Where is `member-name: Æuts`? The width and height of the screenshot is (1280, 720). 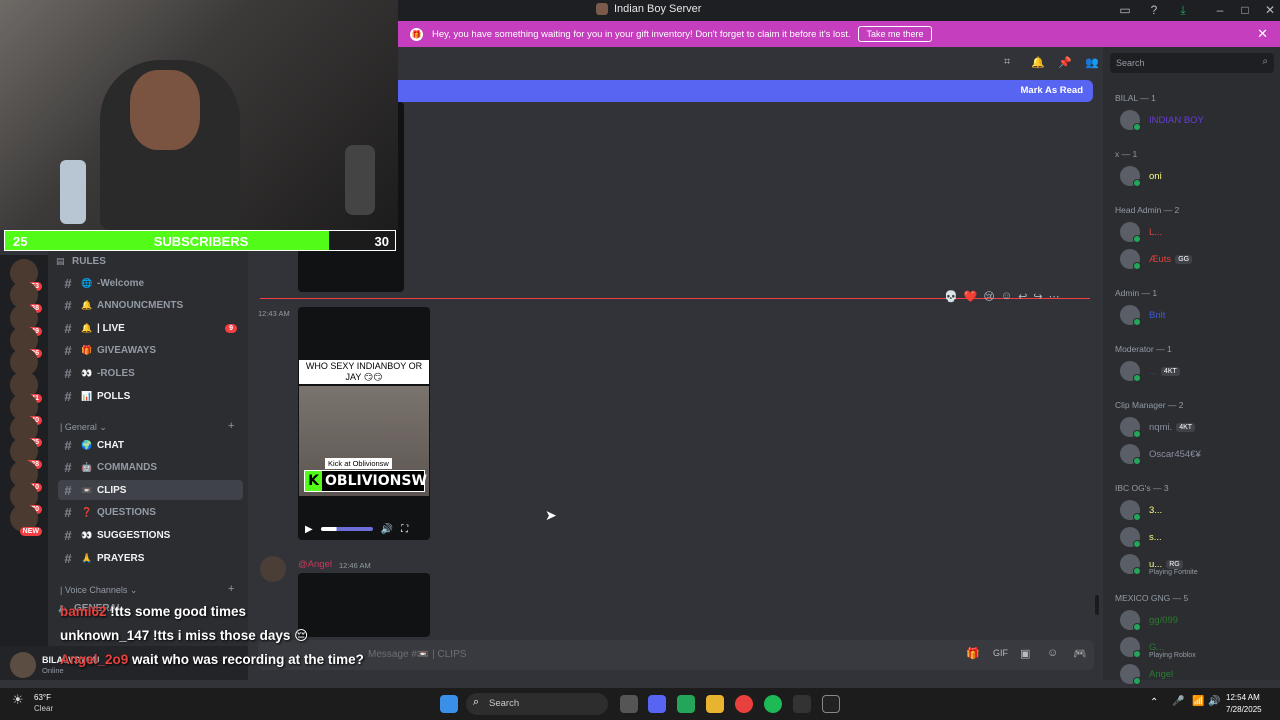
member-name: Æuts is located at coordinates (1160, 259).